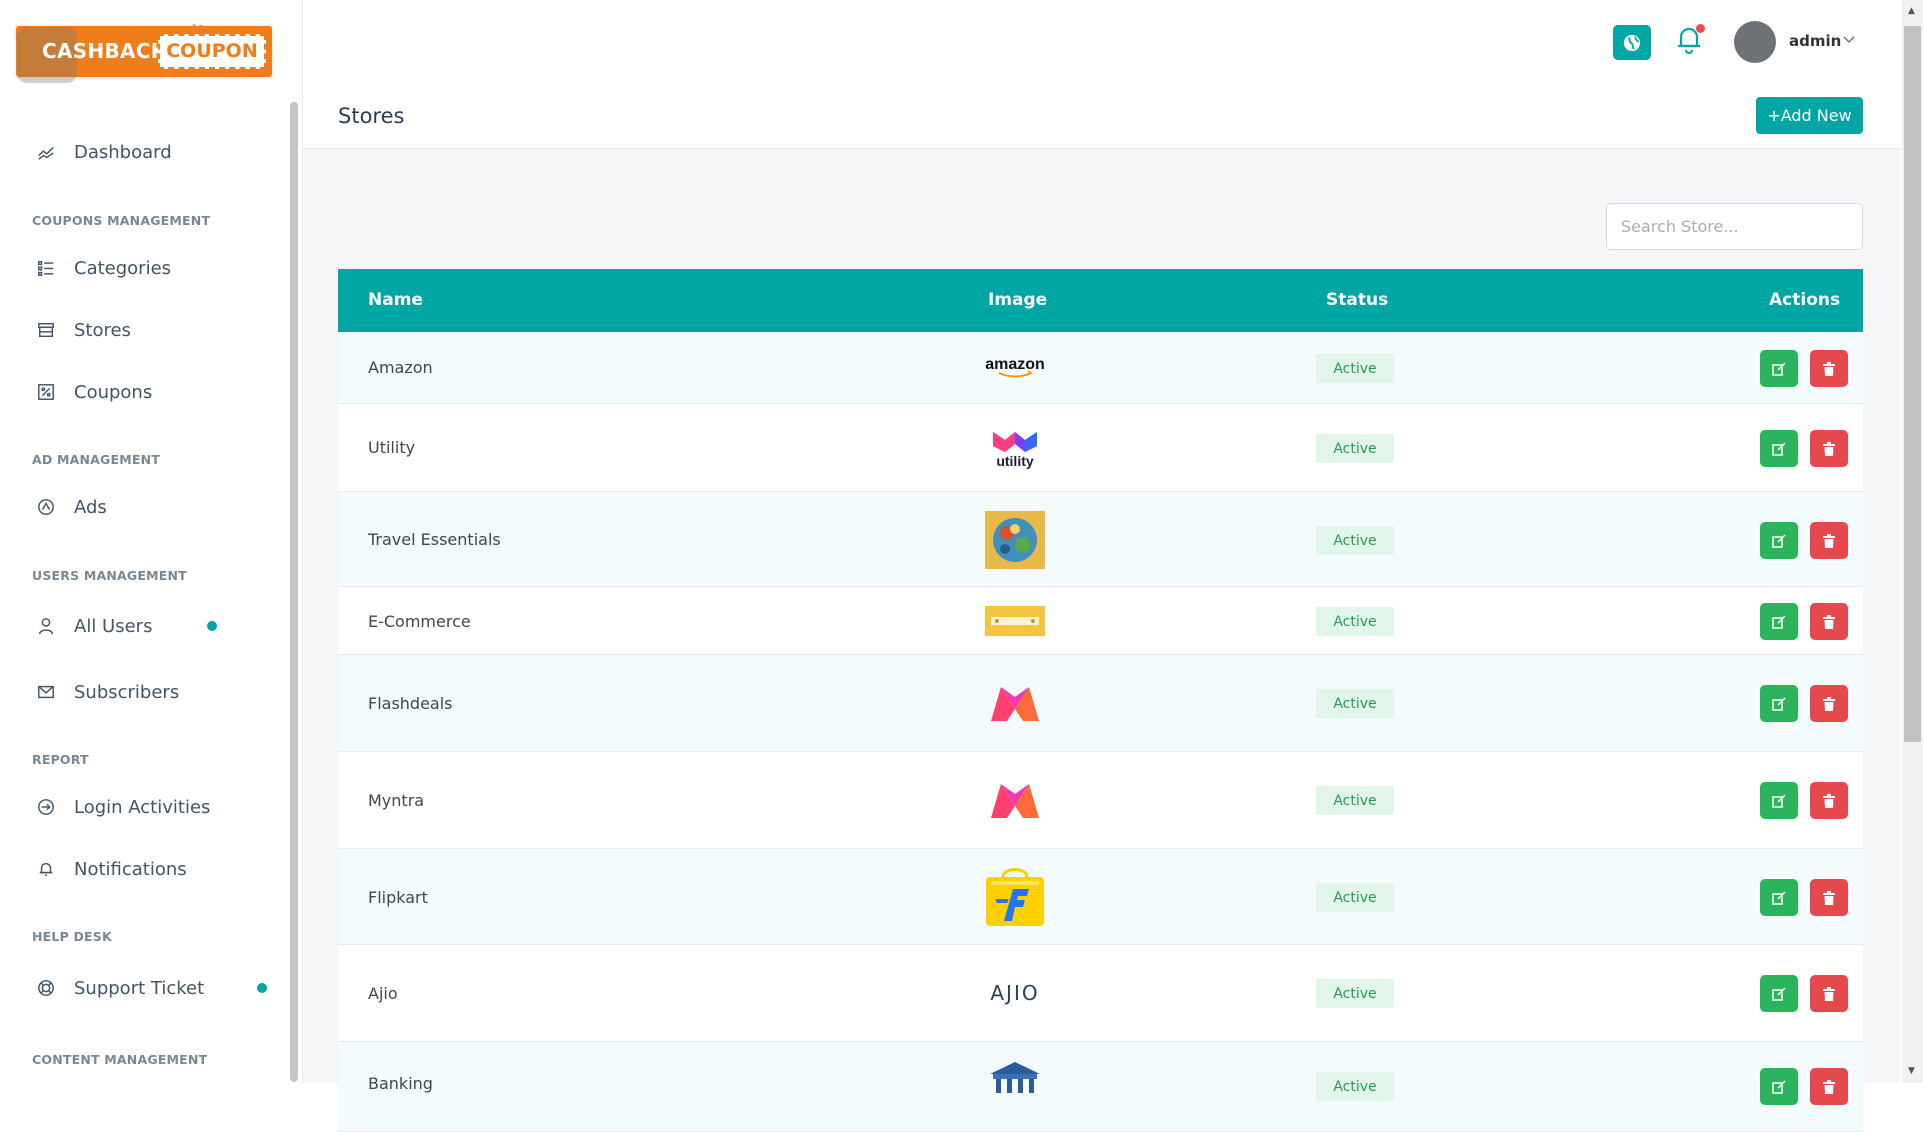  I want to click on store-name: Myntra, so click(396, 800).